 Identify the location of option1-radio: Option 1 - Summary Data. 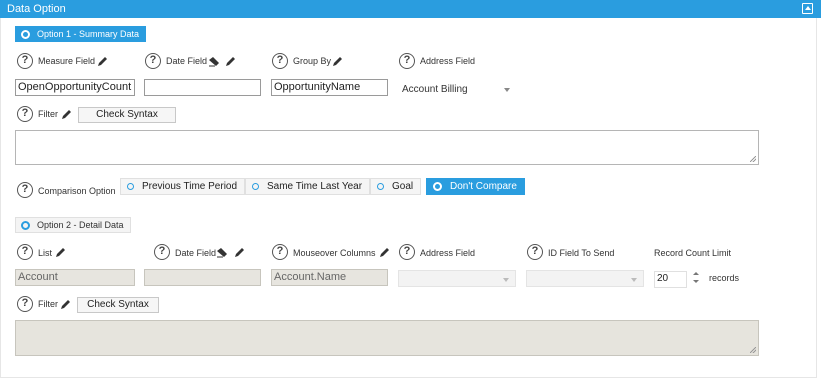
(81, 34).